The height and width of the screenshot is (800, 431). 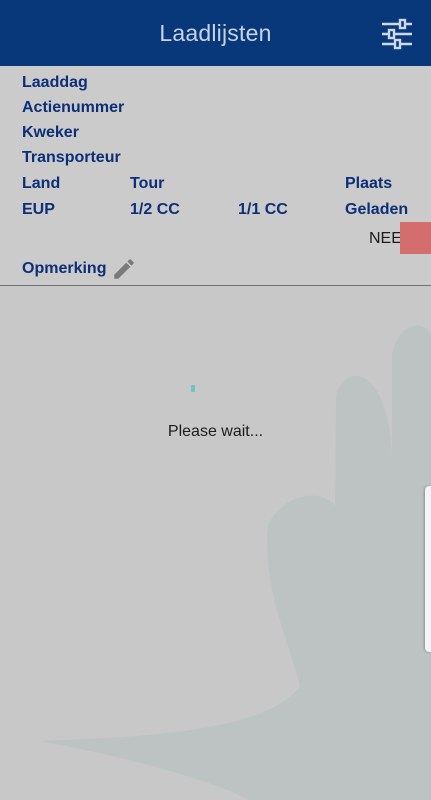 I want to click on kweker-label: Kweker, so click(x=50, y=132).